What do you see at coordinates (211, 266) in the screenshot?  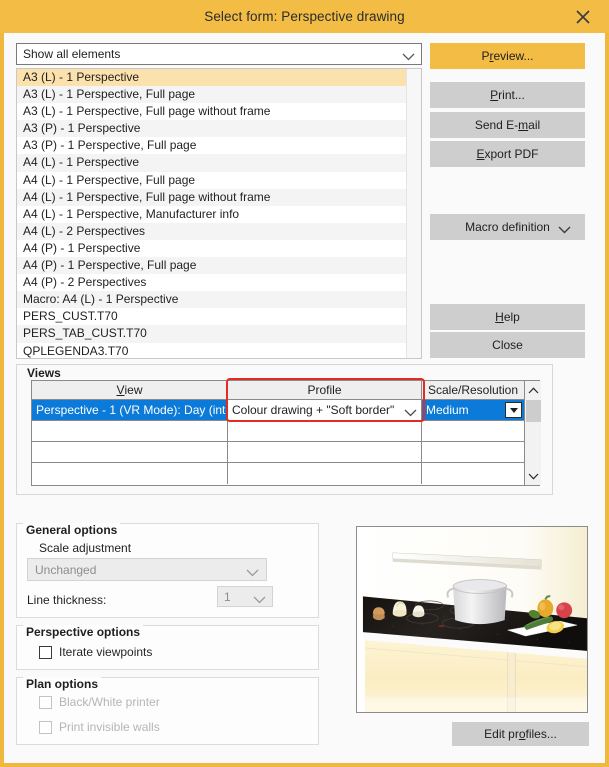 I see `list-item: A4 (P) - 1 Perspective, Full page` at bounding box center [211, 266].